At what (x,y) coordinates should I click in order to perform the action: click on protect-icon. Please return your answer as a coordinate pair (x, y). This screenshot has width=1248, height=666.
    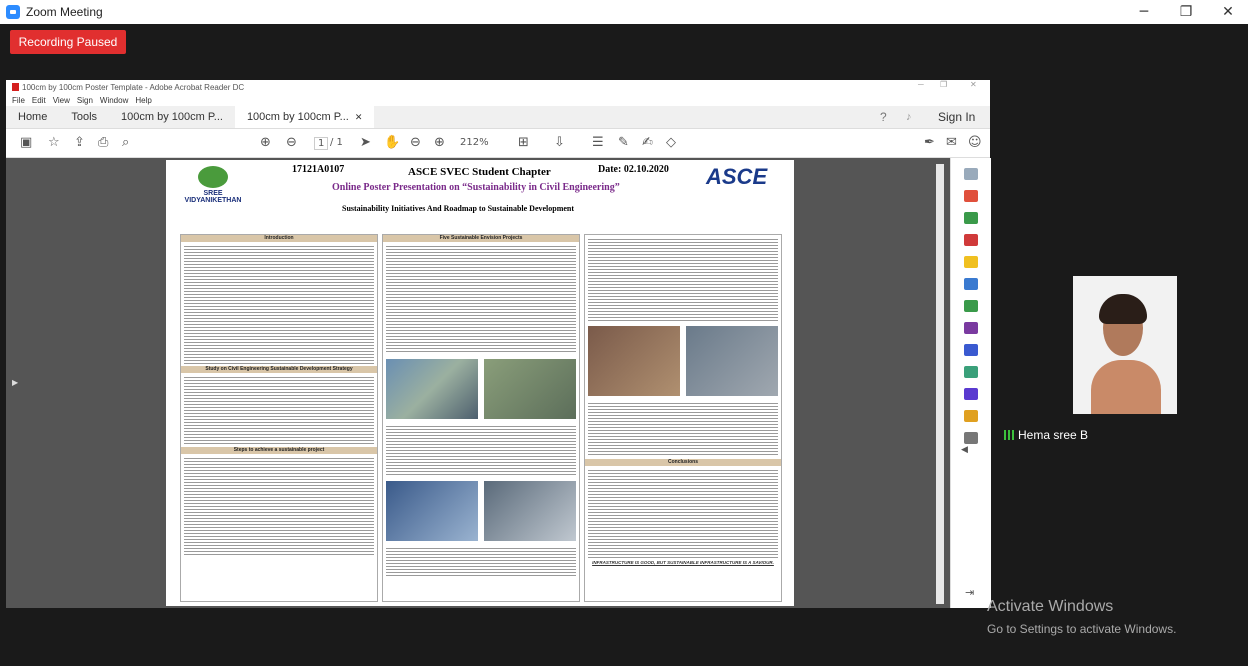
    Looking at the image, I should click on (971, 350).